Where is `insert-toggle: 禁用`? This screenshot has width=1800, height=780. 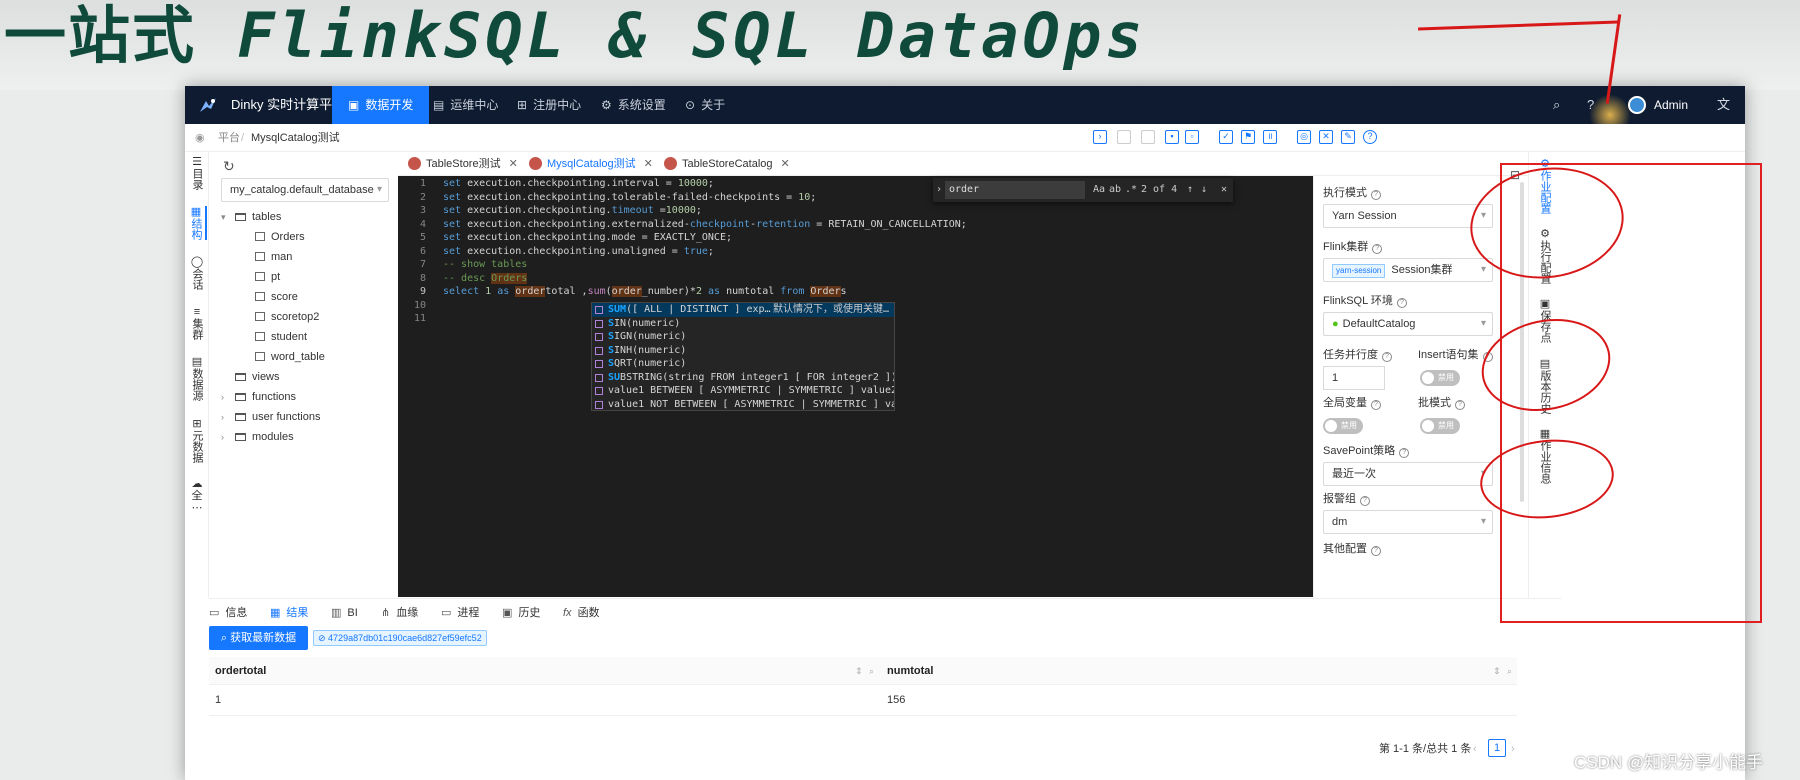
insert-toggle: 禁用 is located at coordinates (1440, 378).